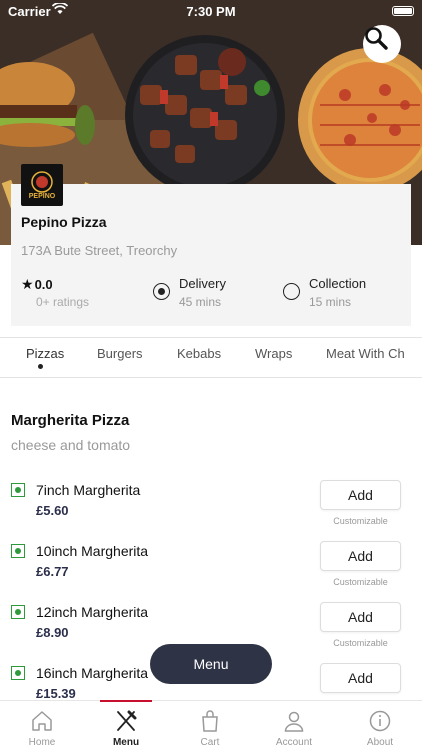 The height and width of the screenshot is (750, 422). What do you see at coordinates (56, 693) in the screenshot?
I see `item-price: £15.39` at bounding box center [56, 693].